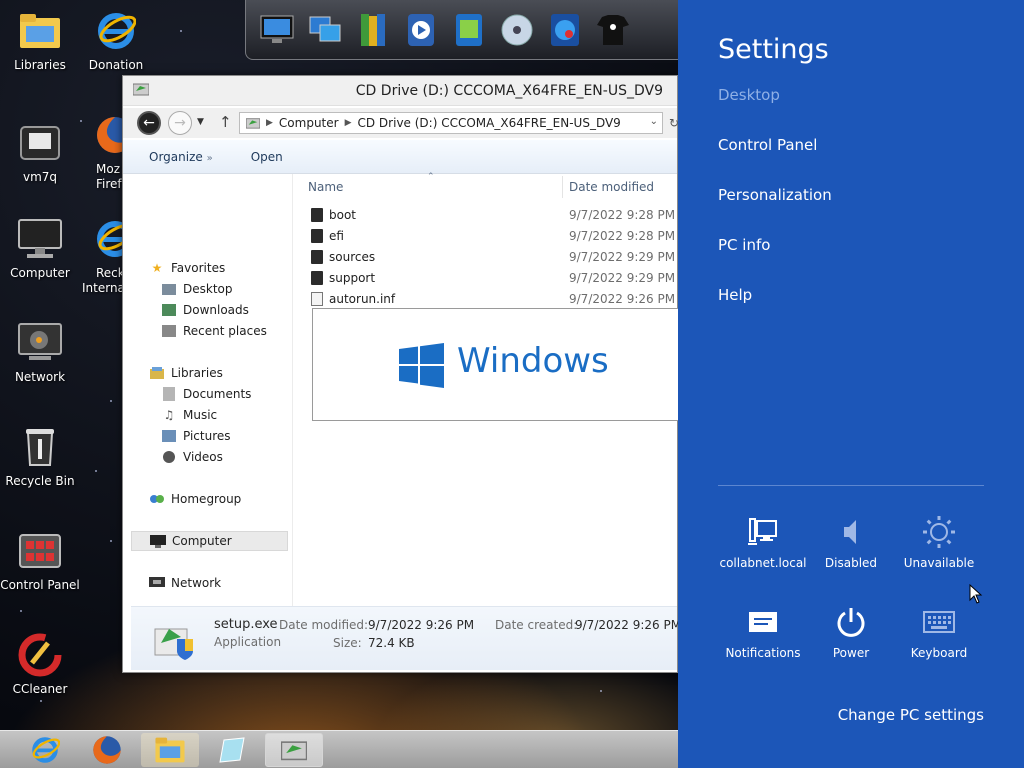  What do you see at coordinates (851, 632) in the screenshot?
I see `tile-power: Power` at bounding box center [851, 632].